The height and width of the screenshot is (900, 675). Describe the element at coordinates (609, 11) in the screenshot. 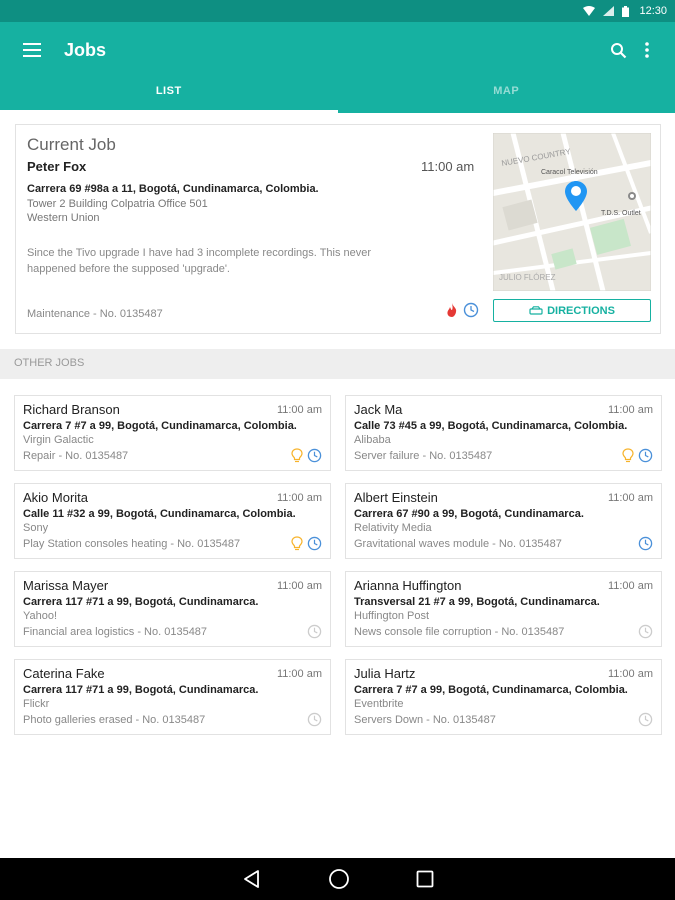

I see `signal-icon` at that location.